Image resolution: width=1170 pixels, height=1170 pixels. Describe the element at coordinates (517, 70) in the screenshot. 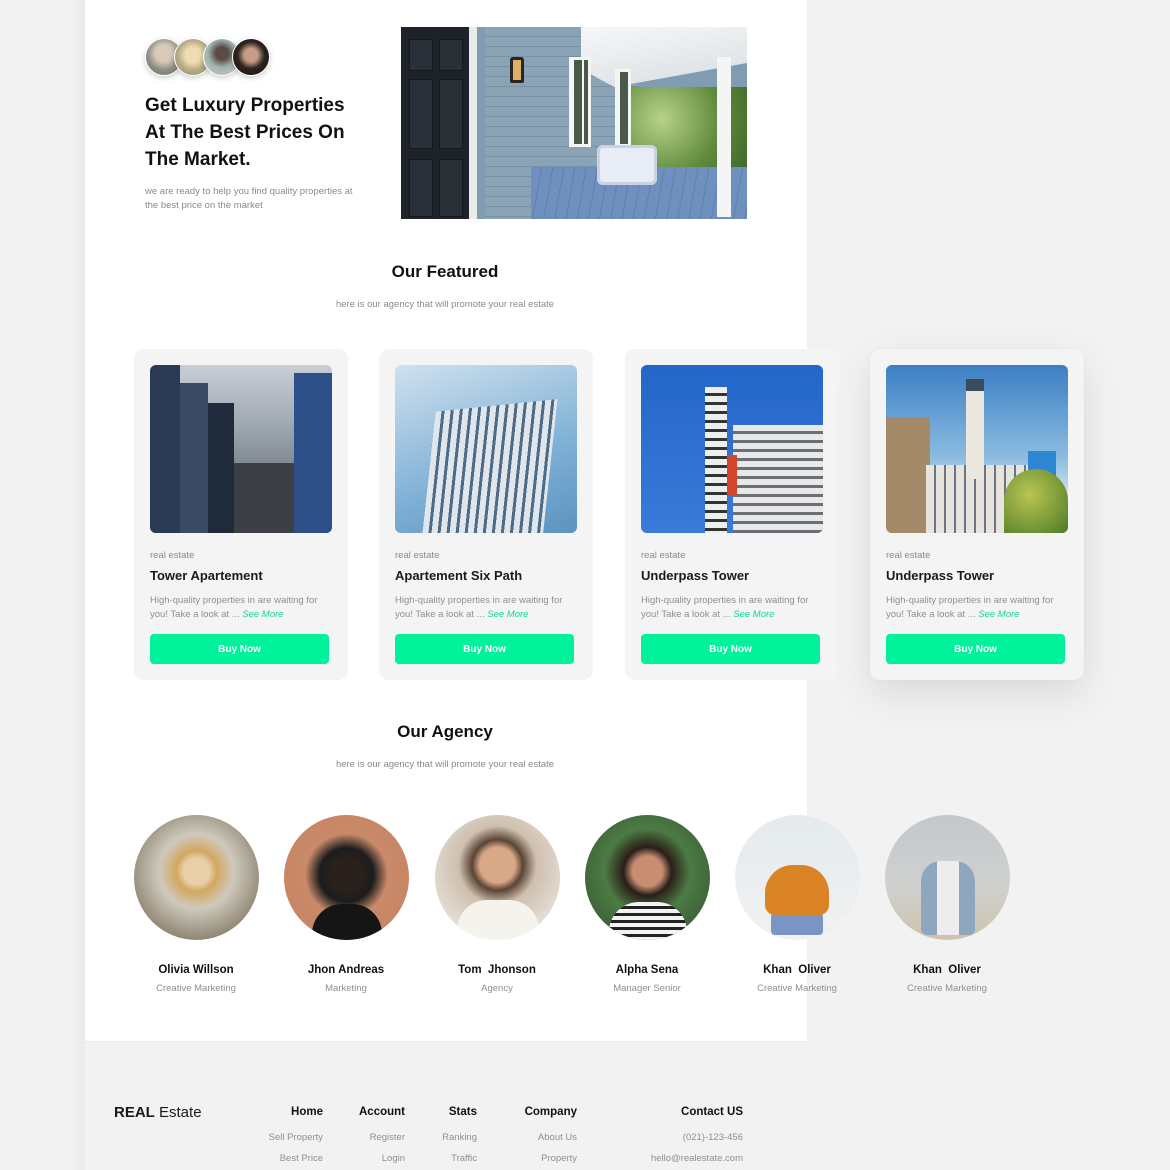

I see `lamp-icon` at that location.